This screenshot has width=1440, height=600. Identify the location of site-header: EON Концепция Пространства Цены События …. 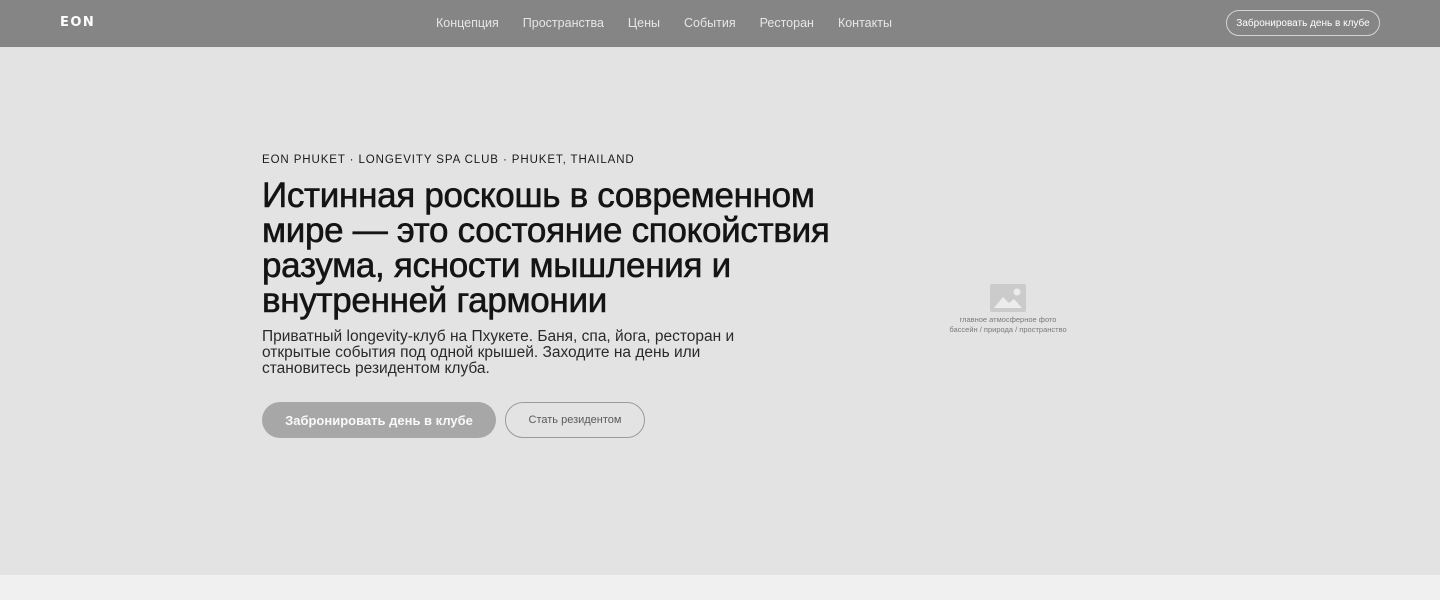
(720, 23).